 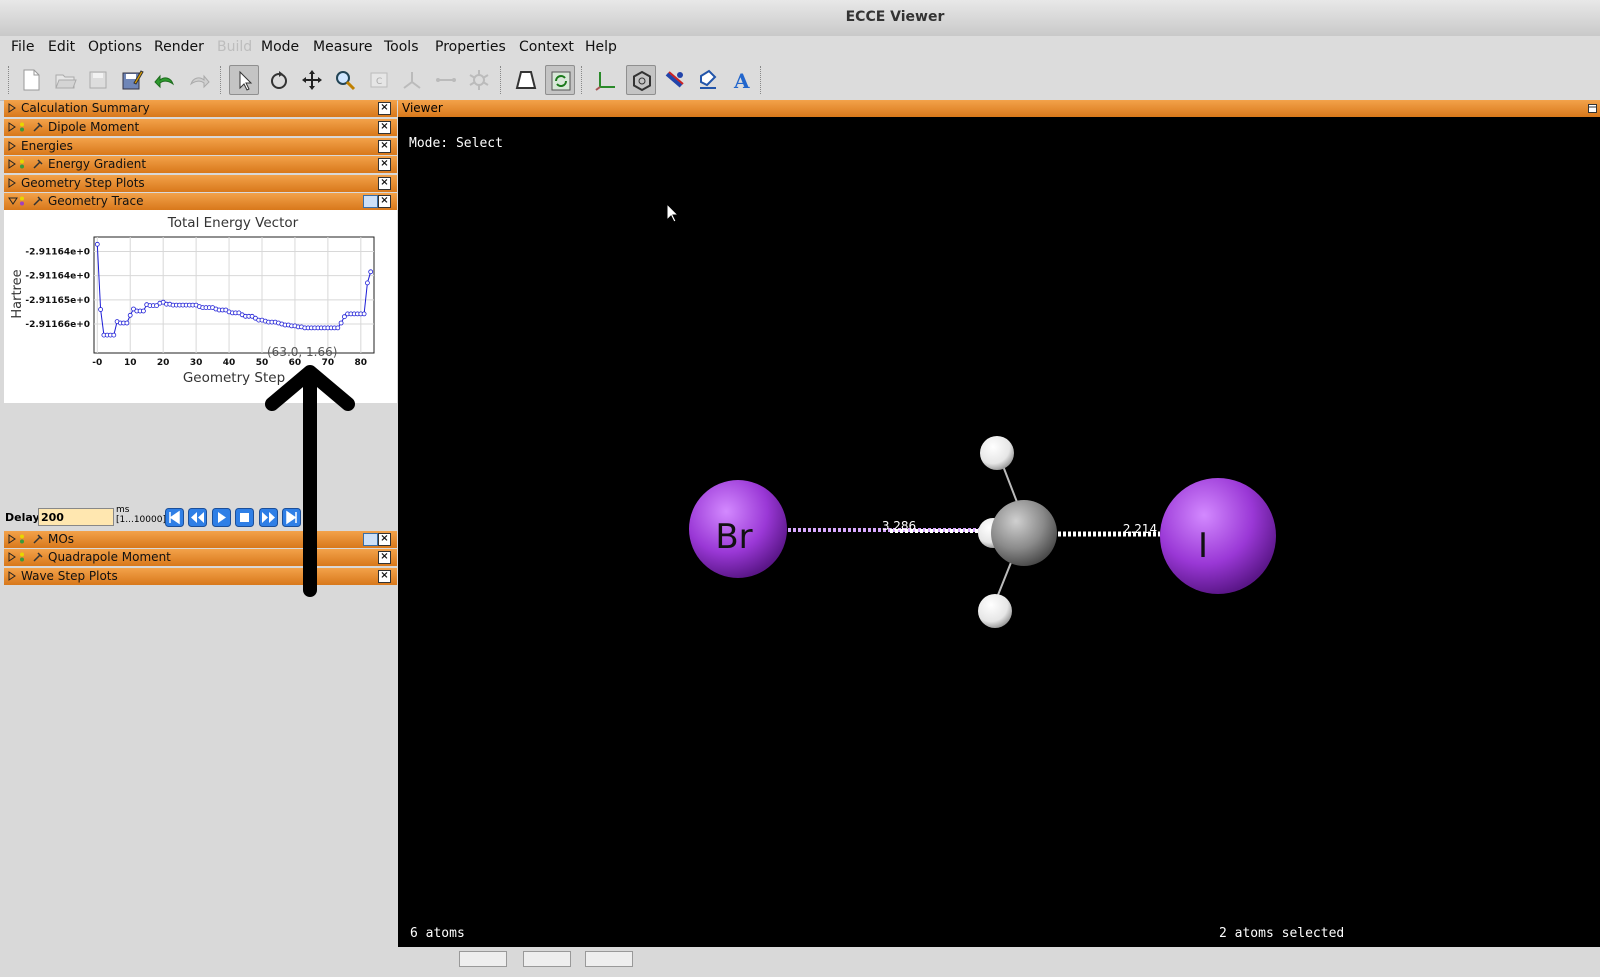 What do you see at coordinates (9, 80) in the screenshot?
I see `toolbar-grip` at bounding box center [9, 80].